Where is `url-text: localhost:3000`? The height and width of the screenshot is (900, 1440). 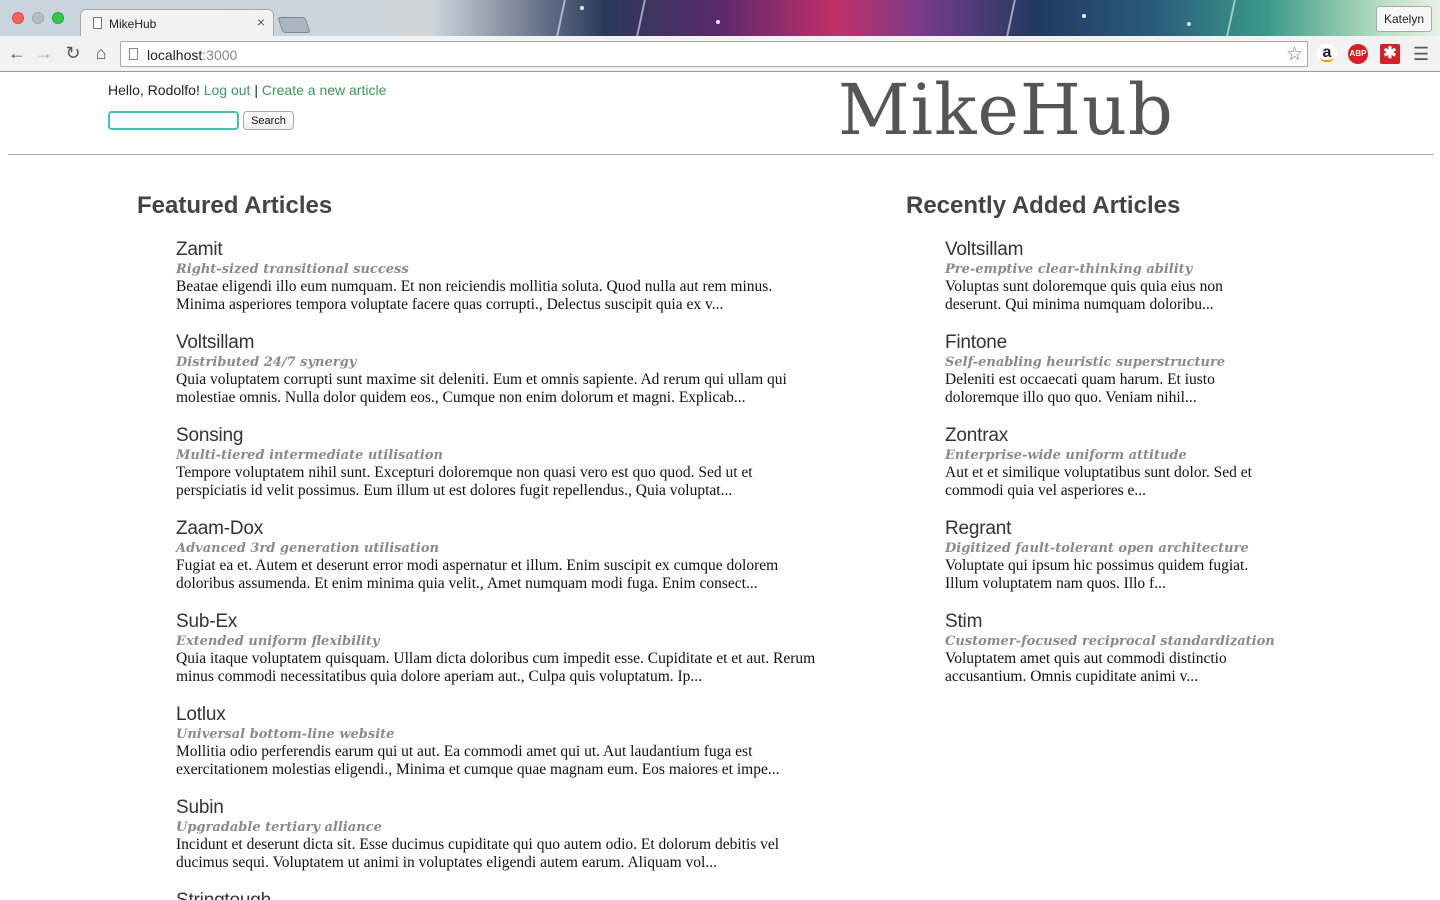 url-text: localhost:3000 is located at coordinates (192, 55).